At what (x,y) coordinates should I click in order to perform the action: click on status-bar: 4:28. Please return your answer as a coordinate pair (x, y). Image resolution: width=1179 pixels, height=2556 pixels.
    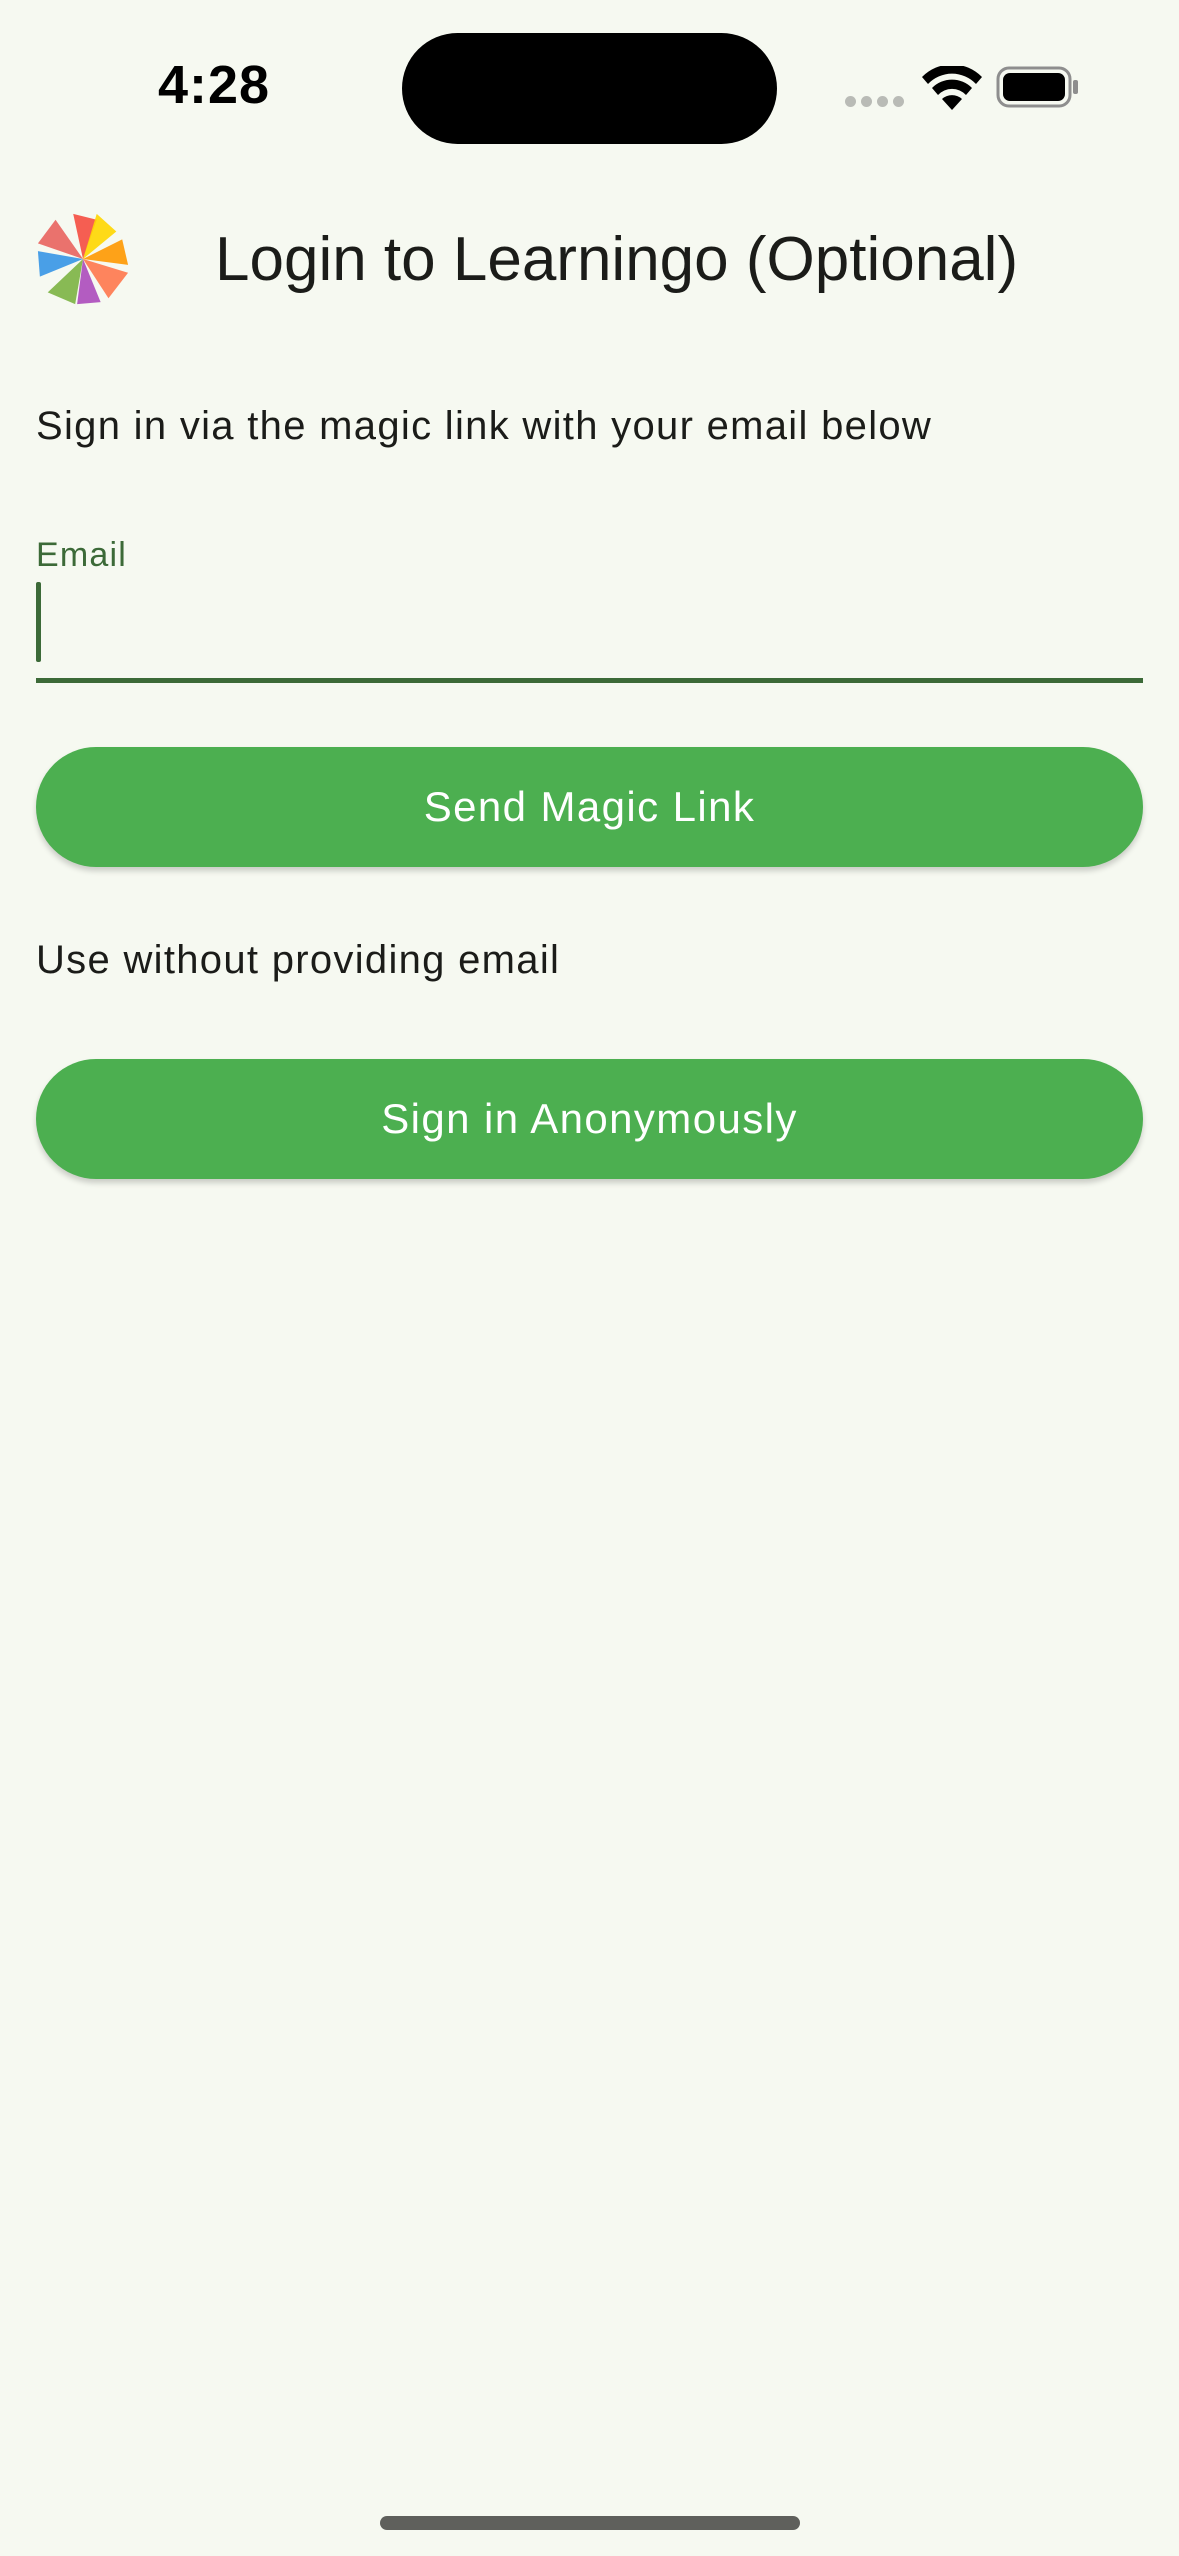
    Looking at the image, I should click on (589, 75).